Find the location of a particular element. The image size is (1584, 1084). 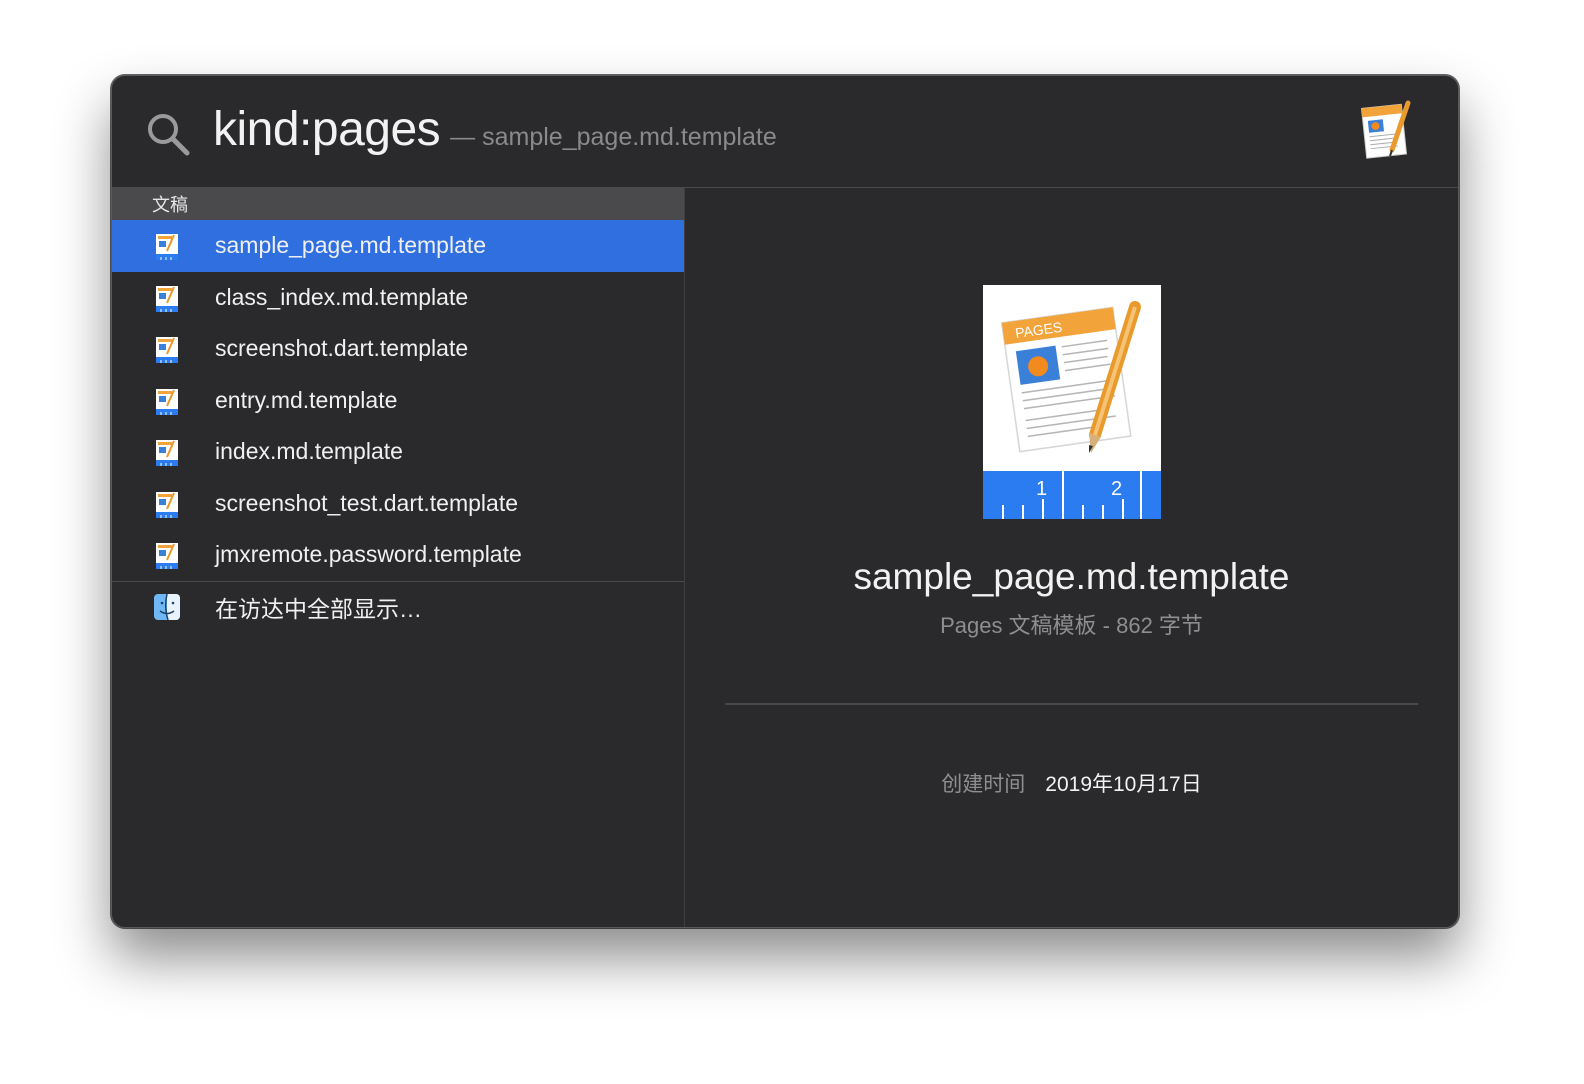

result-item-label: jmxremote.password.template is located at coordinates (368, 554).